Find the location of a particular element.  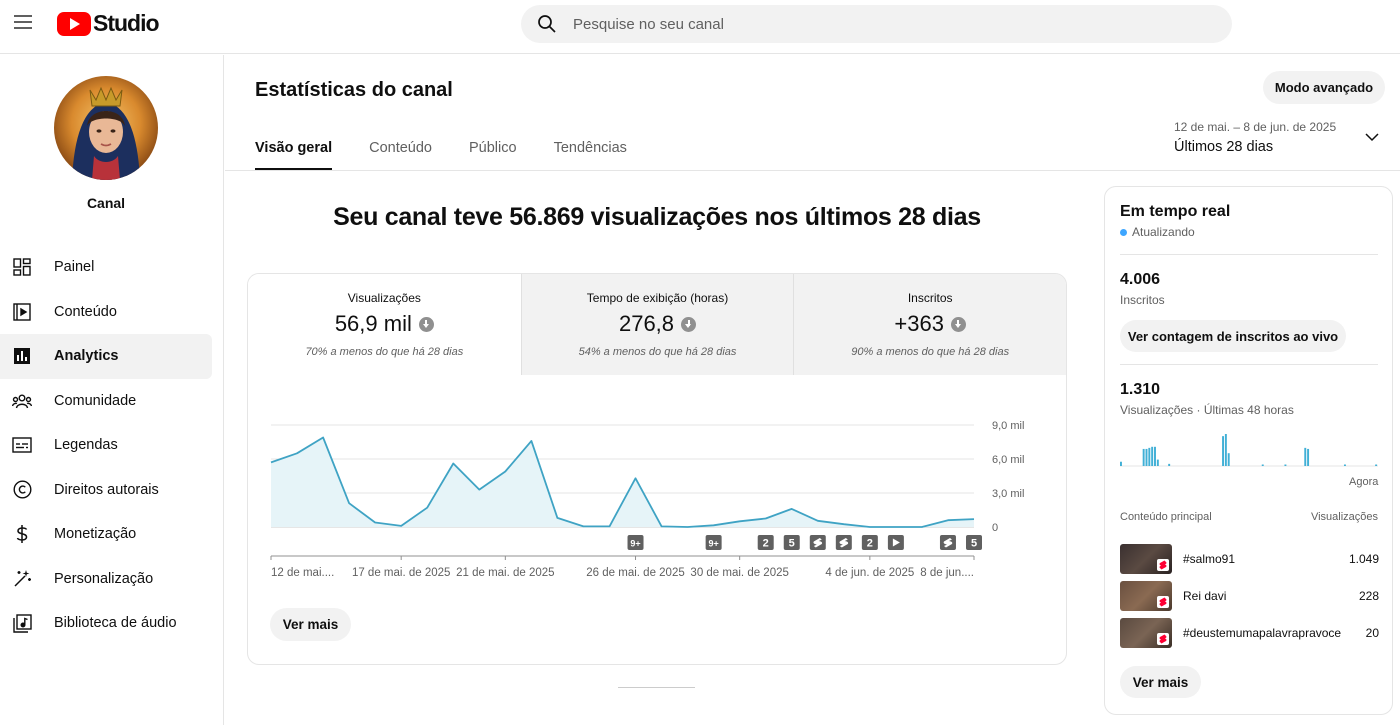

youtube-play-icon is located at coordinates (74, 23).